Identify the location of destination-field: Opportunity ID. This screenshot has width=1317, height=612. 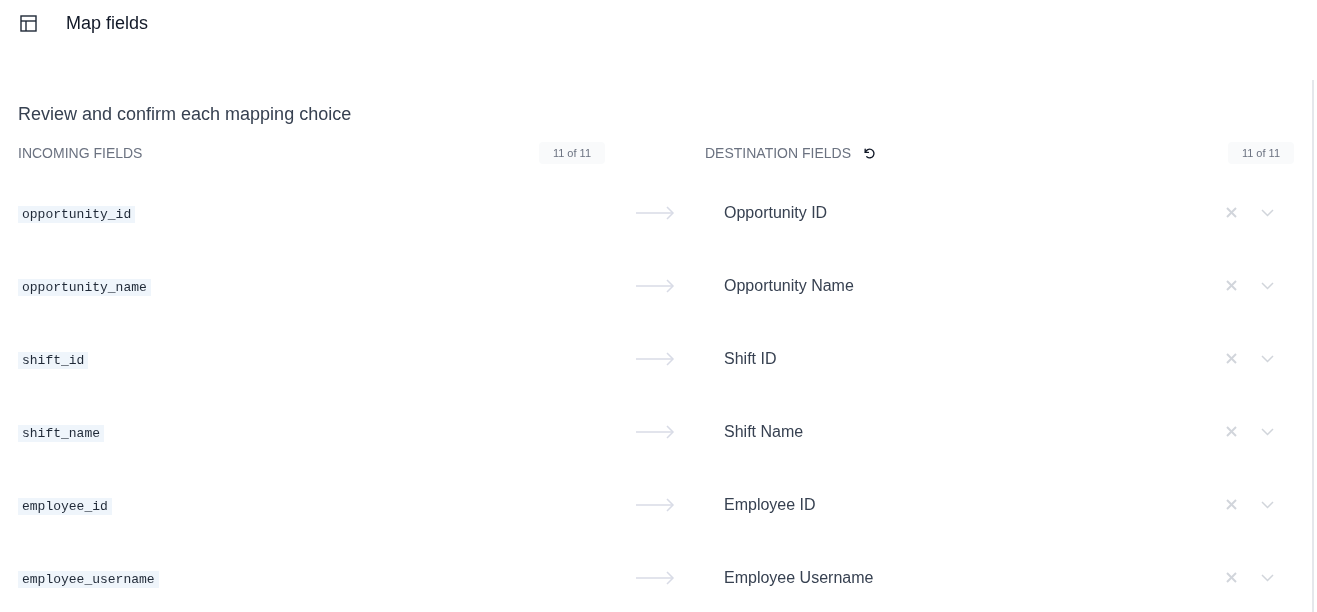
(776, 212).